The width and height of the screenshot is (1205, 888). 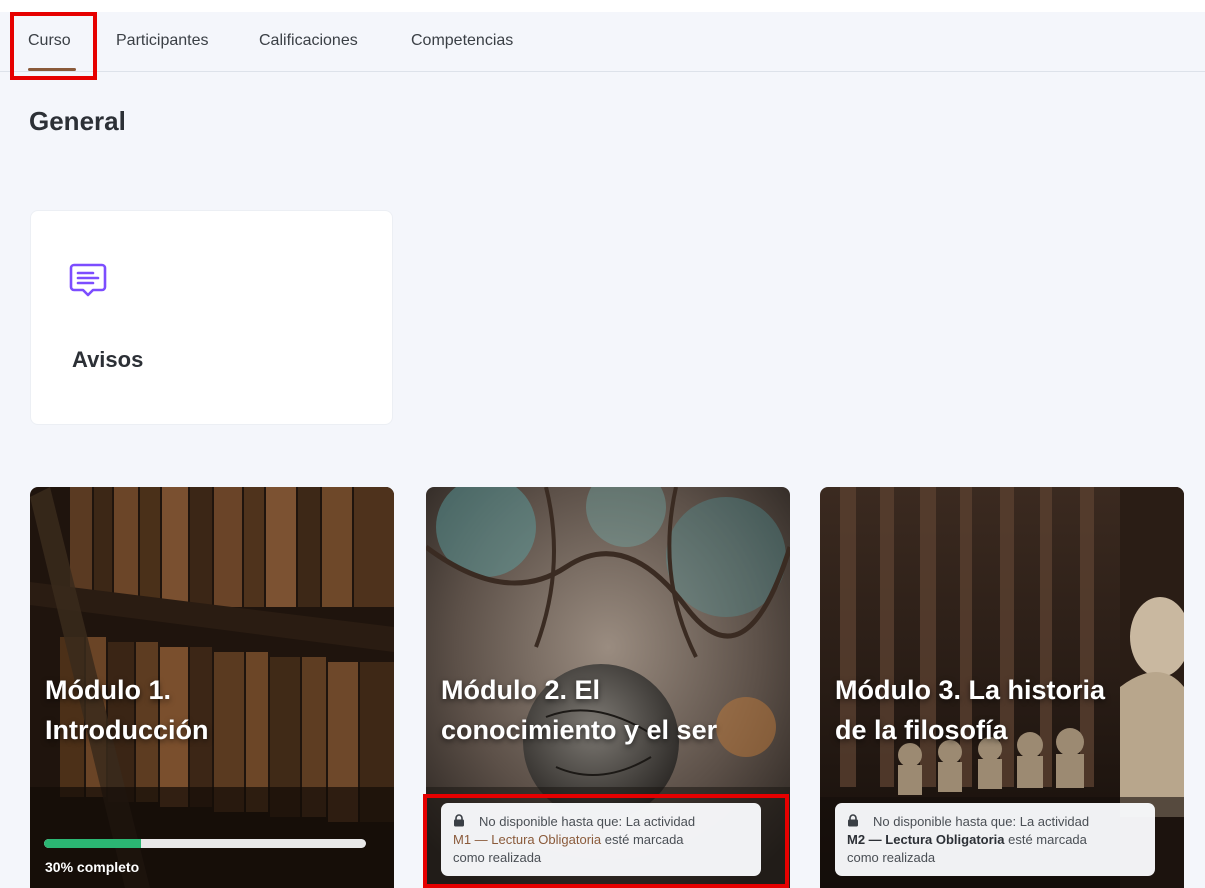 I want to click on highlight-box-curso, so click(x=53, y=46).